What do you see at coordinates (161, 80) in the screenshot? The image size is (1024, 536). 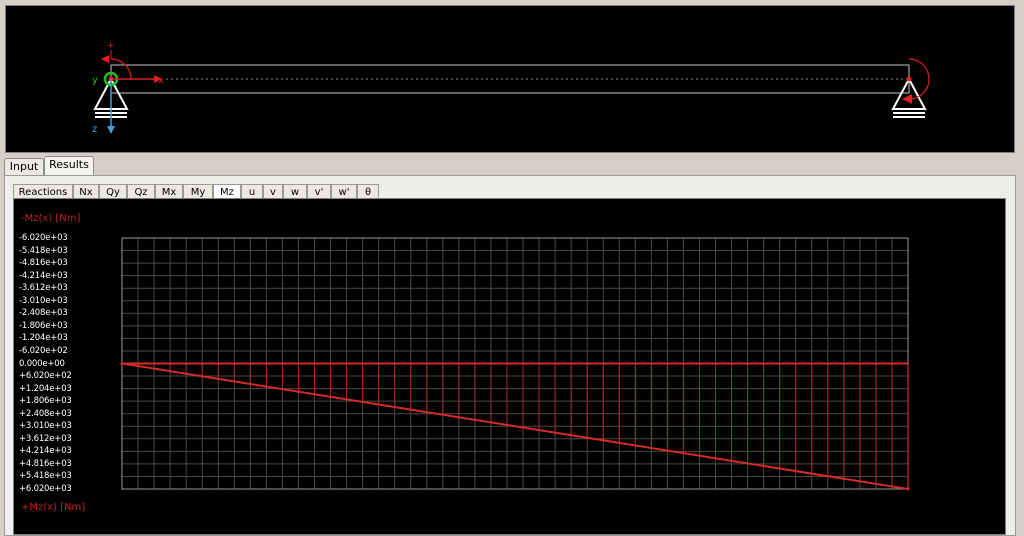 I see `x-axis-label: x` at bounding box center [161, 80].